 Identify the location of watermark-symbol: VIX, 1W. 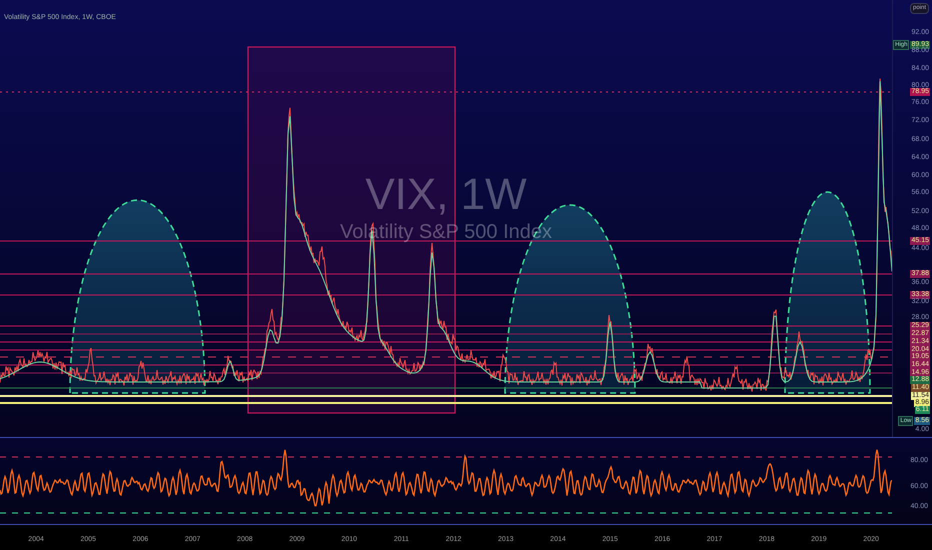
(446, 195).